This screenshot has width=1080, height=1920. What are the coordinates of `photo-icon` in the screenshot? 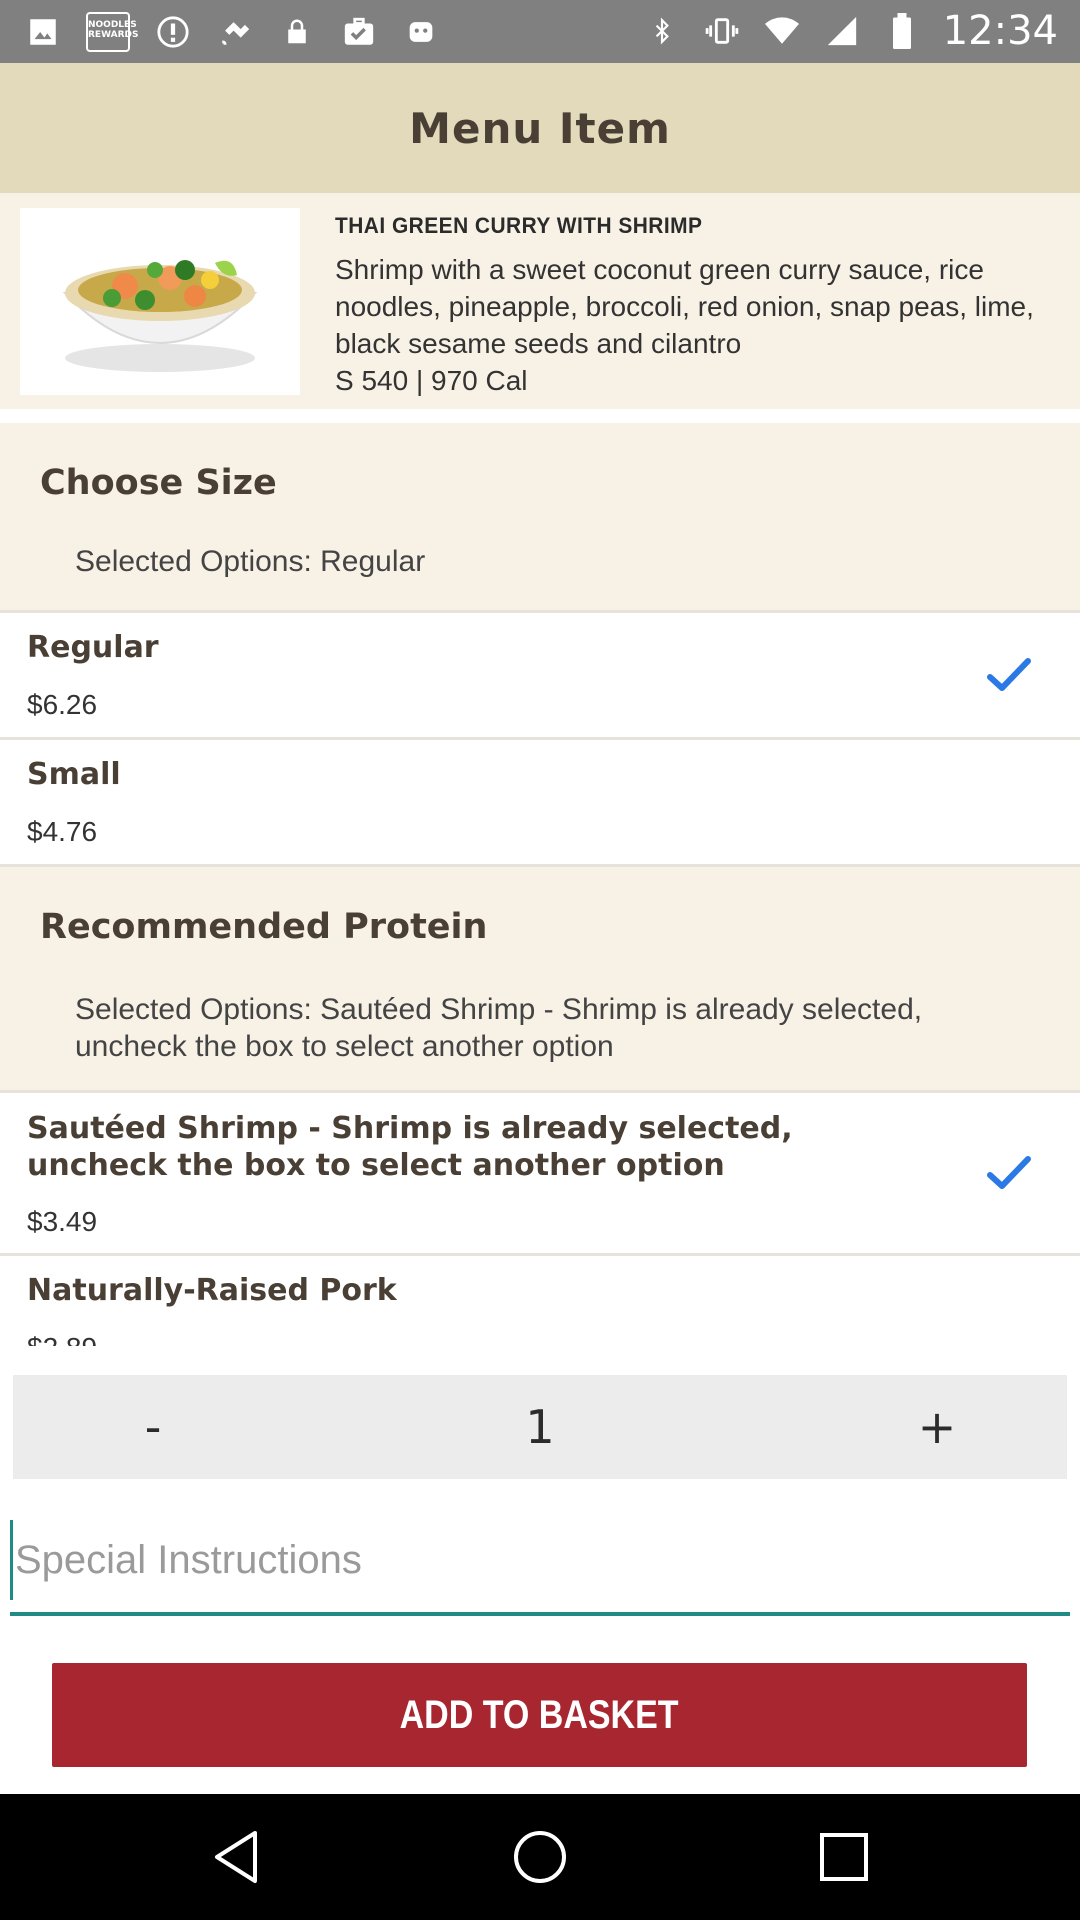 It's located at (43, 32).